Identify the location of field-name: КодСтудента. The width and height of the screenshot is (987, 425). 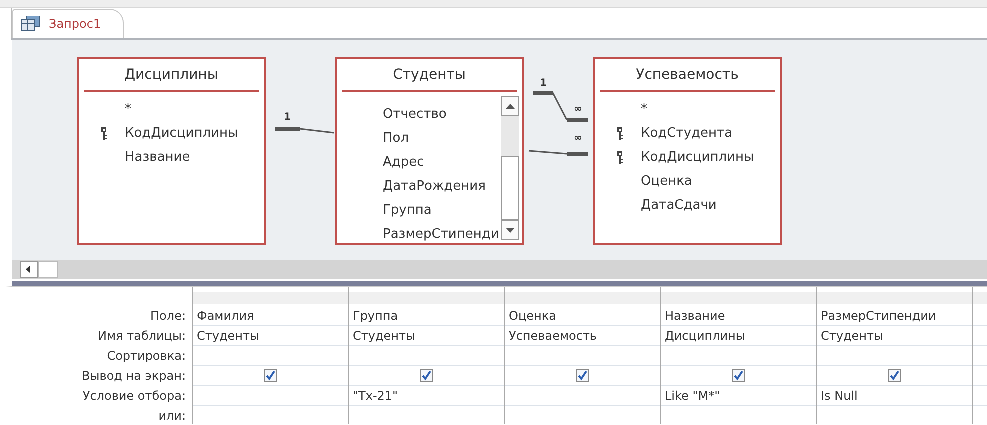
(687, 133).